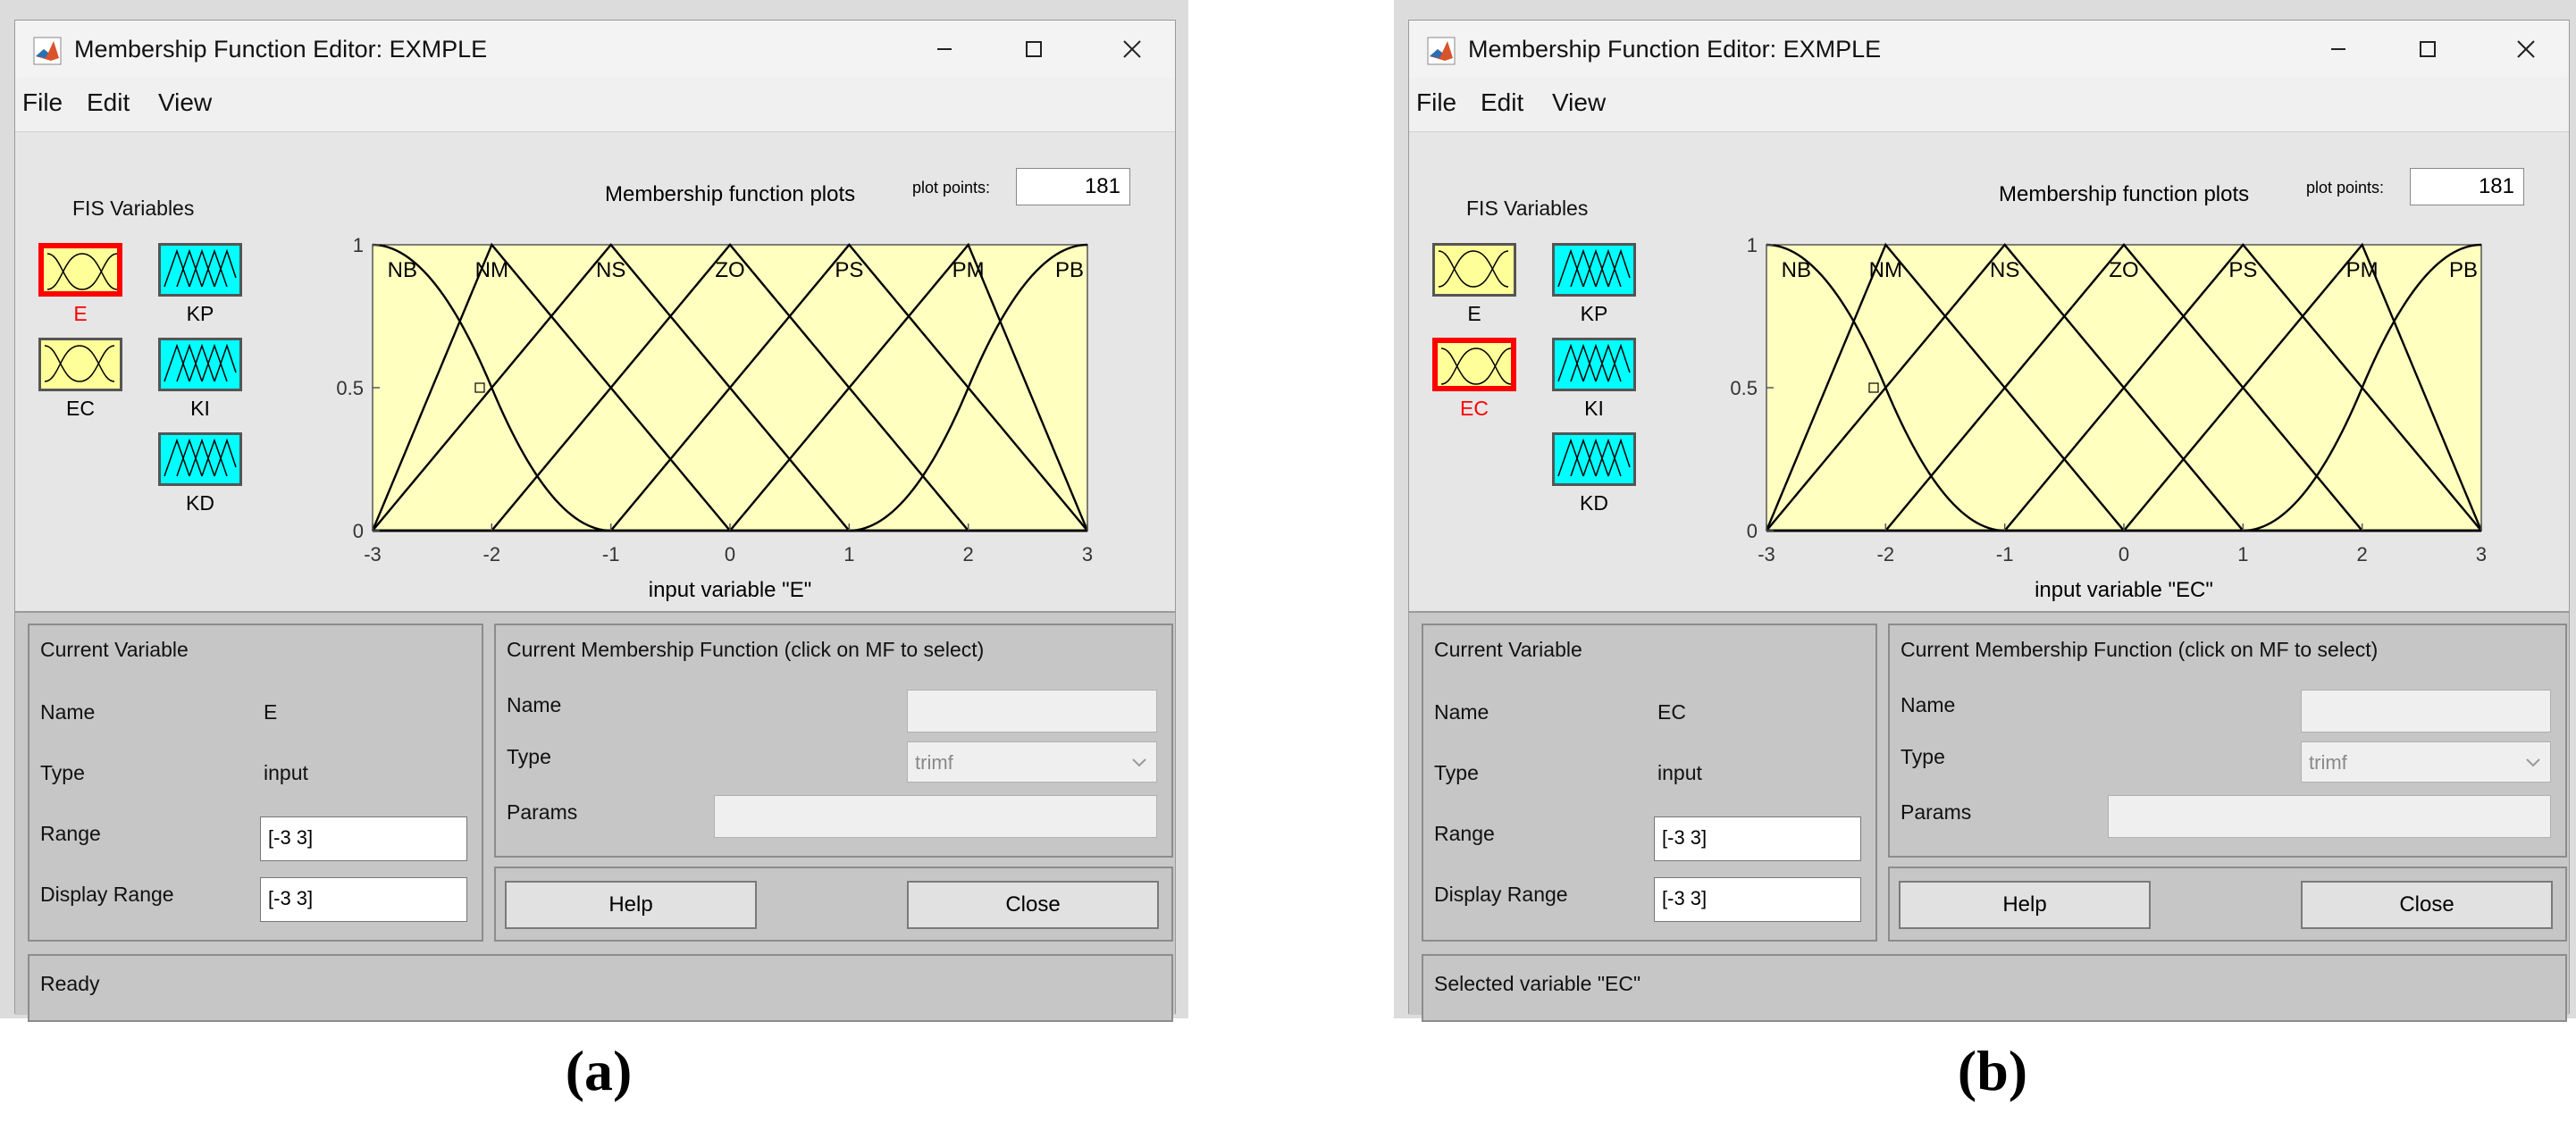 The width and height of the screenshot is (2576, 1122). Describe the element at coordinates (1069, 270) in the screenshot. I see `mf-label: PB` at that location.